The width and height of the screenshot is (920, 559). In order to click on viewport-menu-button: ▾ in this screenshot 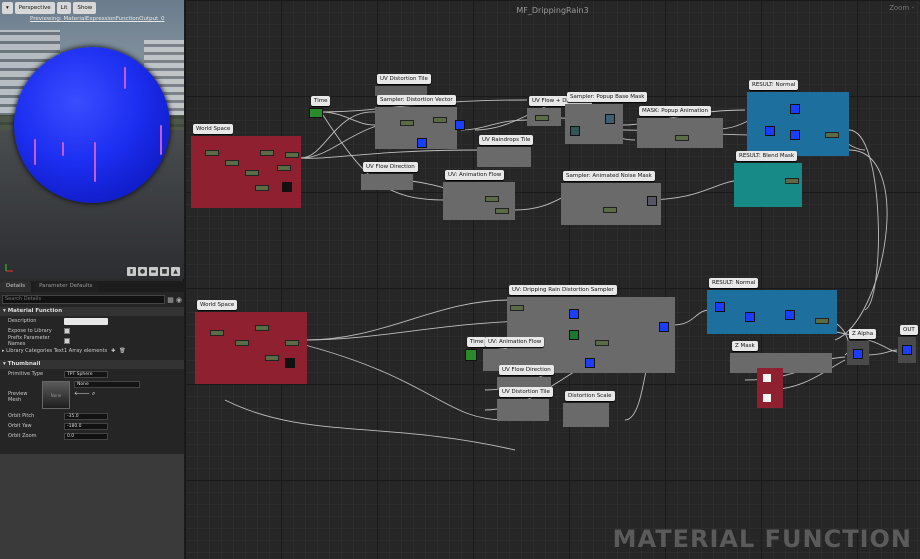, I will do `click(7, 8)`.